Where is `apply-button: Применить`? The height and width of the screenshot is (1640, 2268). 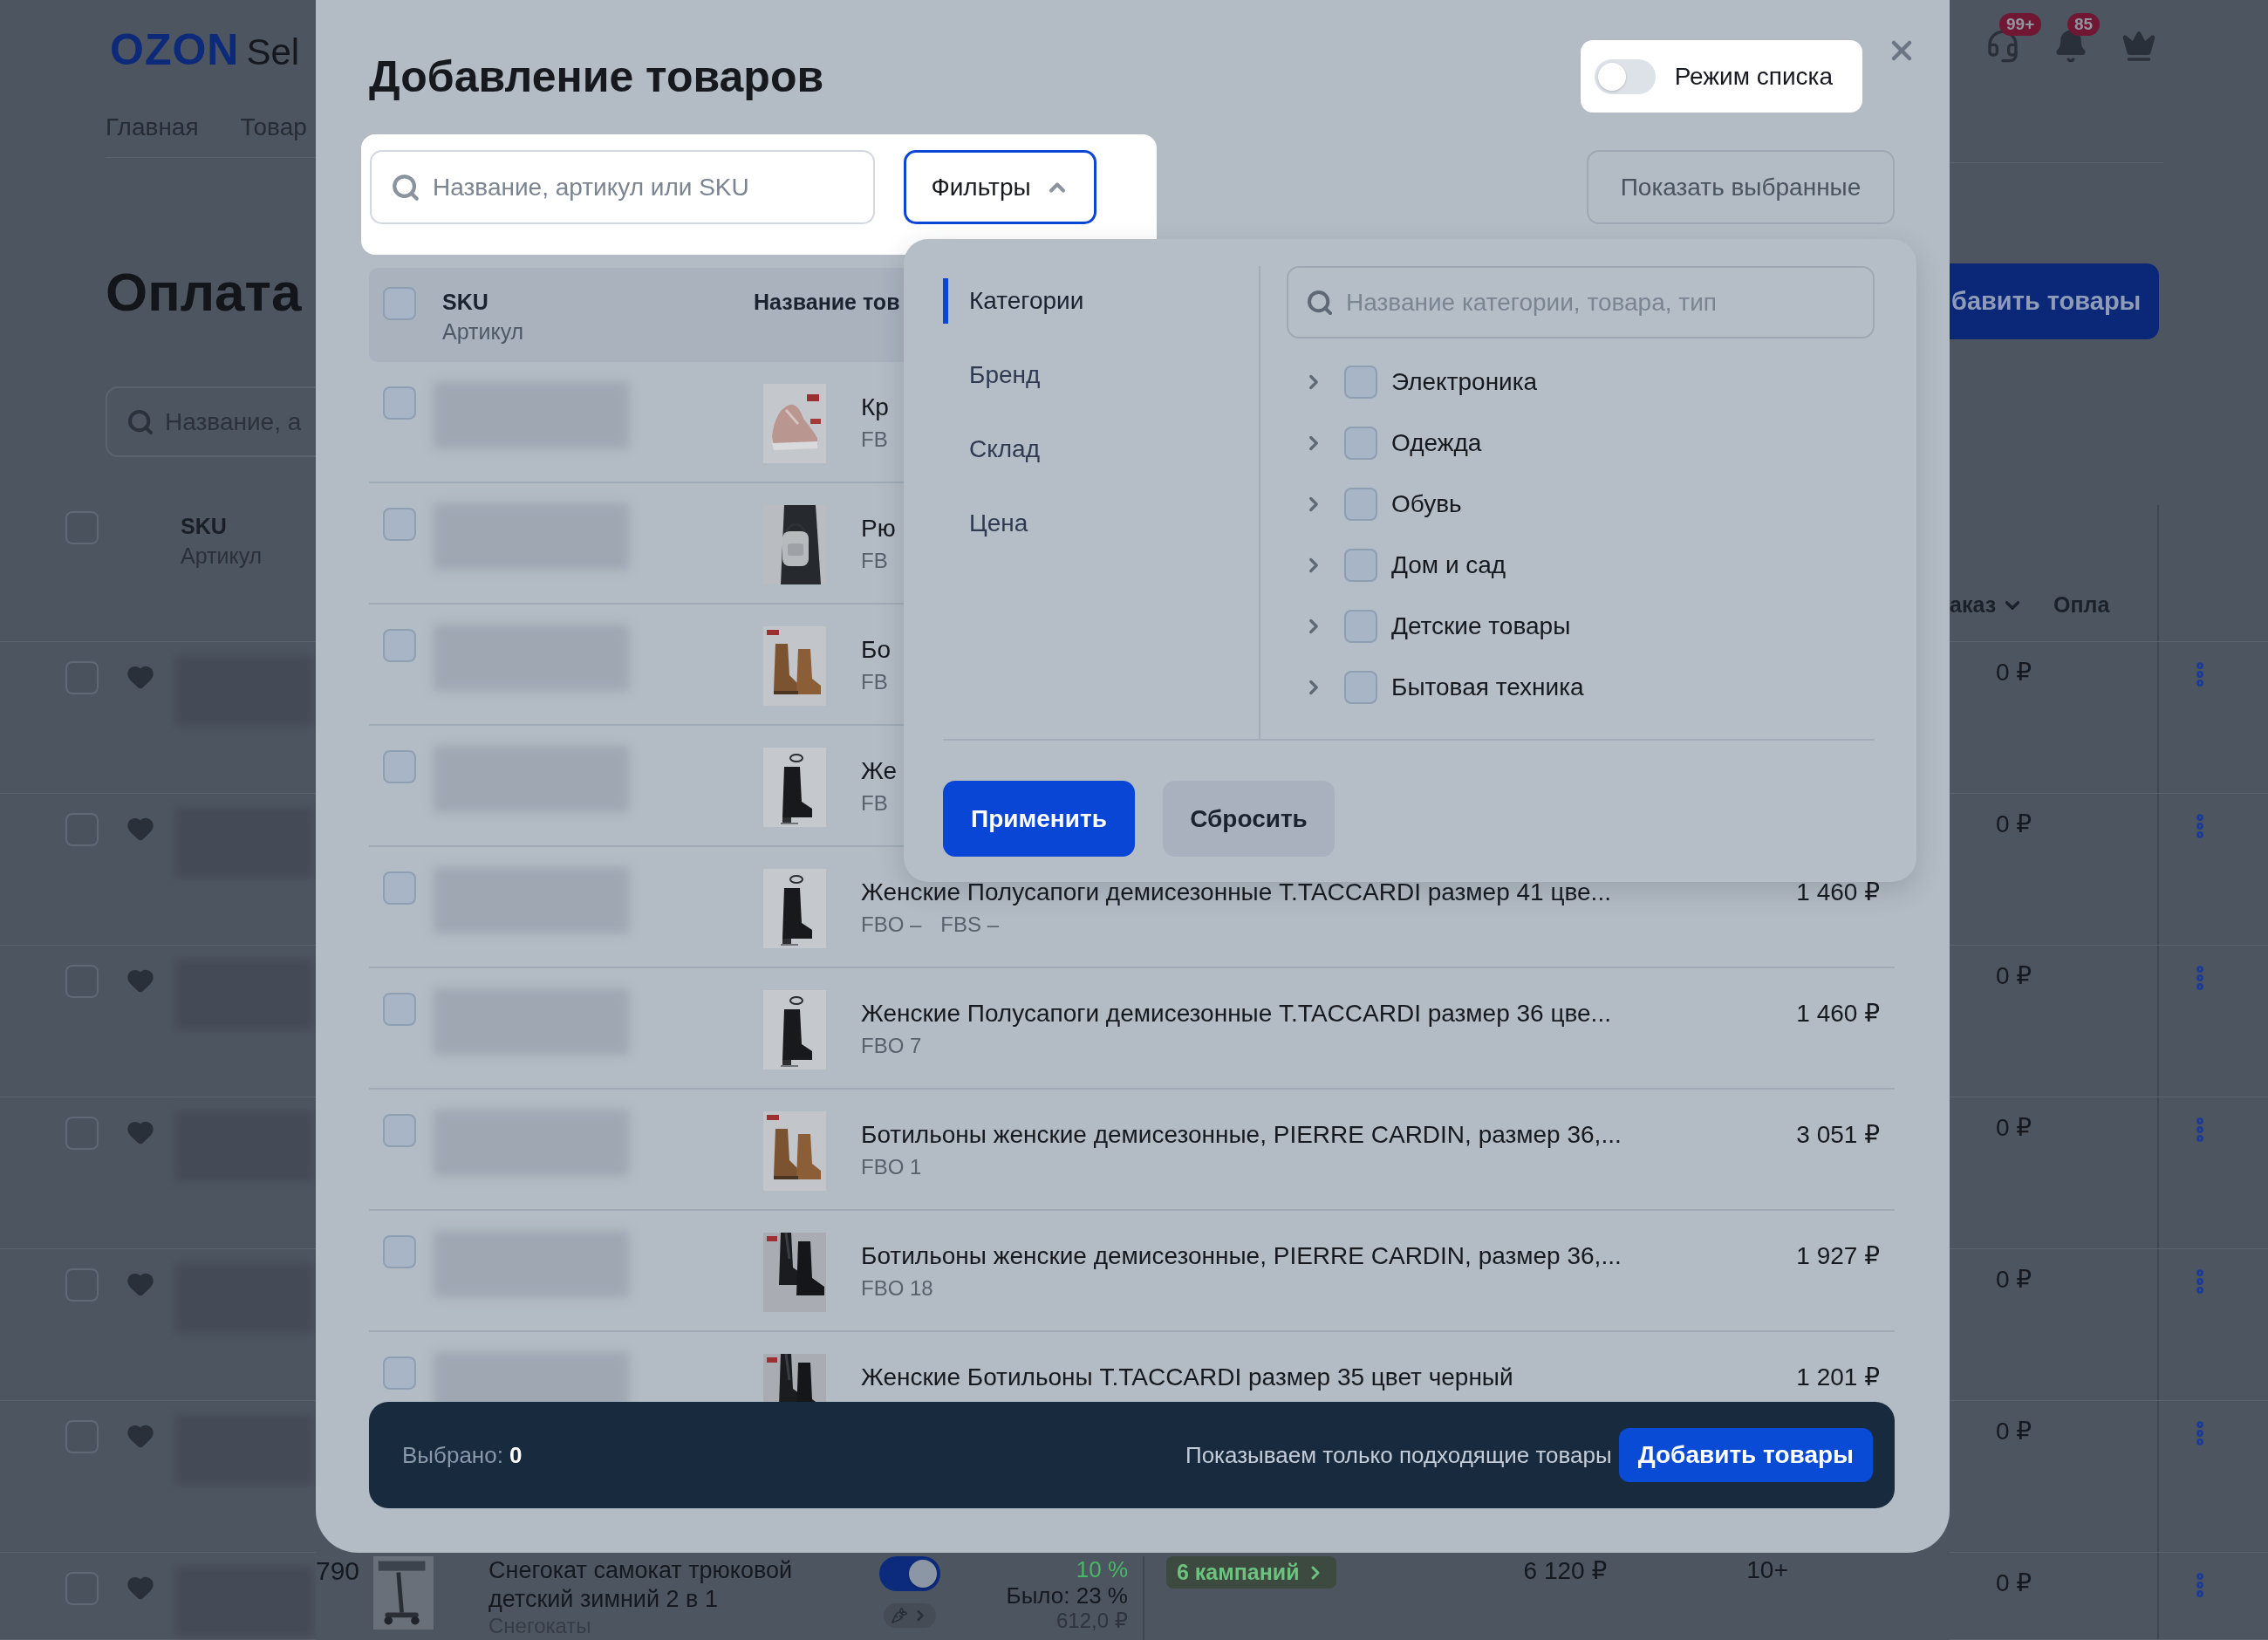 apply-button: Применить is located at coordinates (1039, 819).